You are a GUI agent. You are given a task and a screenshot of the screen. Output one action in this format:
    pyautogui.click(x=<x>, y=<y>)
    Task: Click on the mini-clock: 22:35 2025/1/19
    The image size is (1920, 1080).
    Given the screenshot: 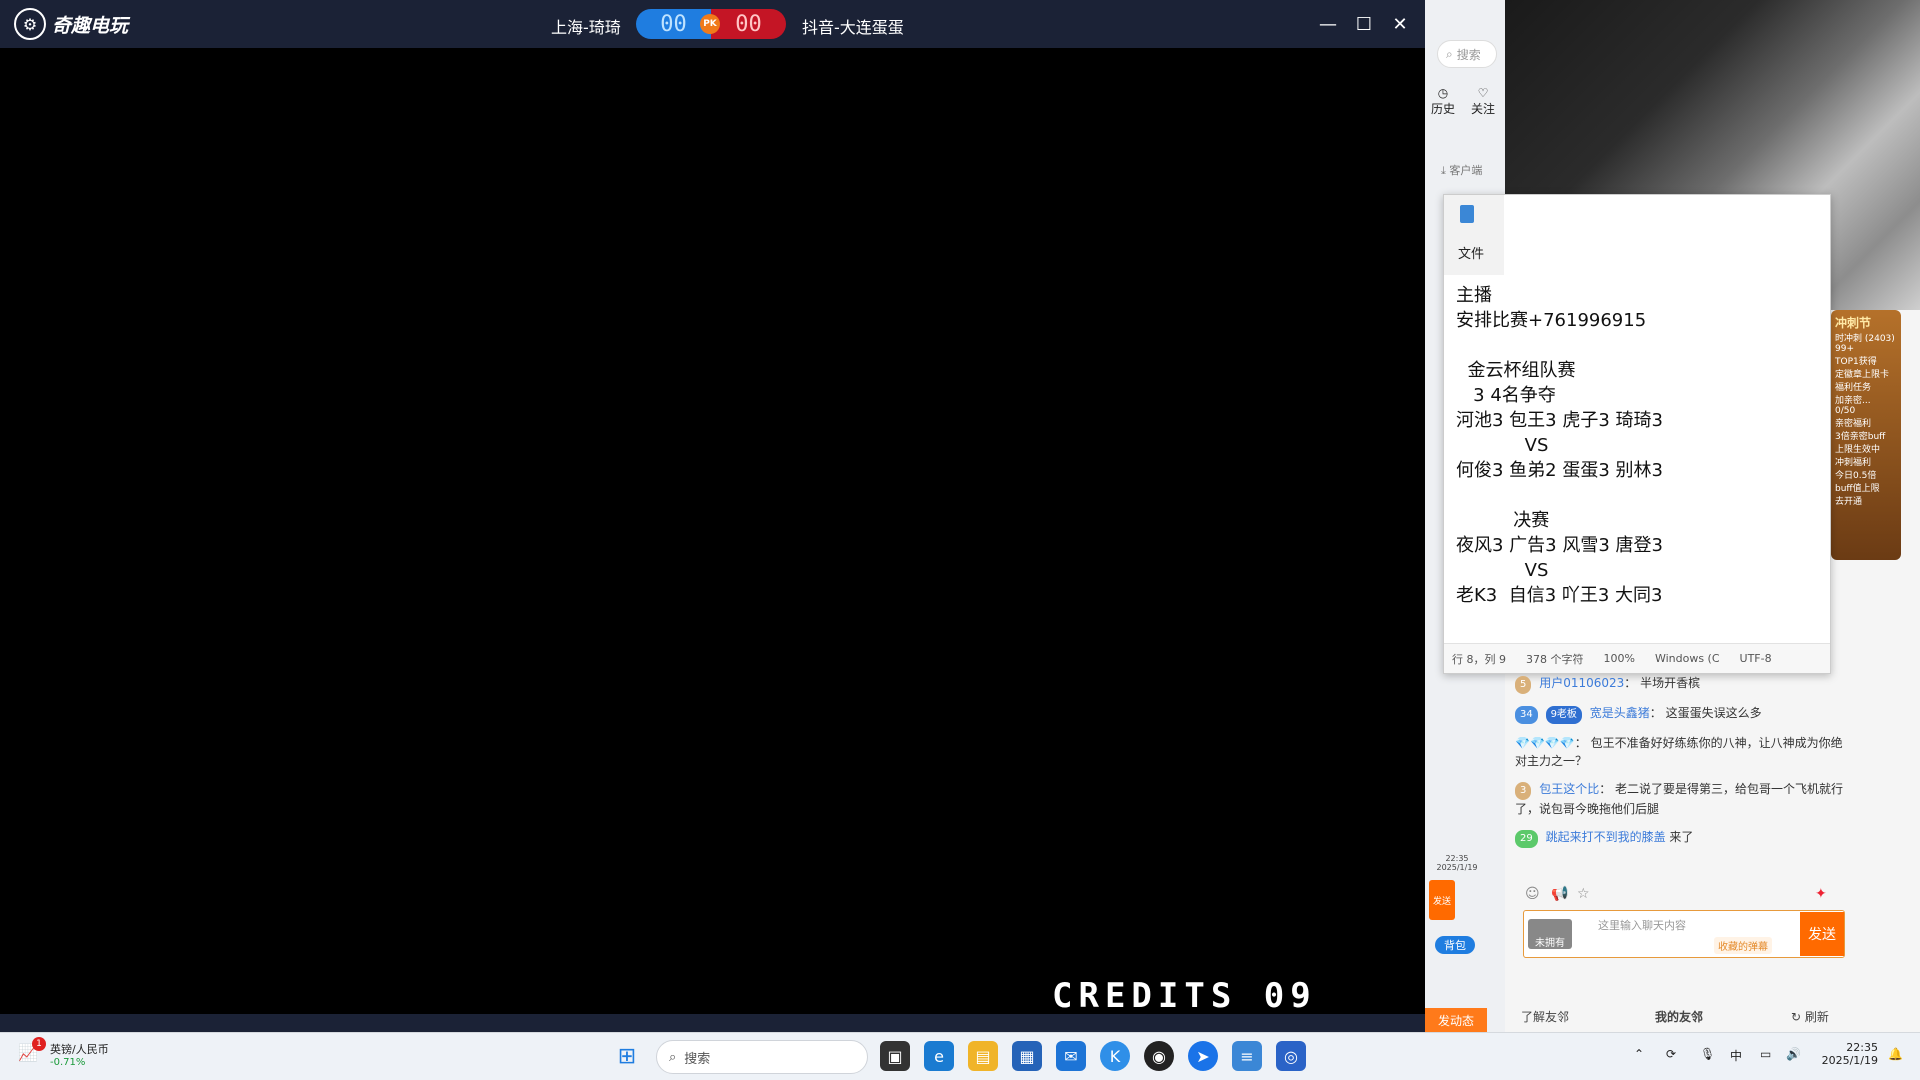 What is the action you would take?
    pyautogui.click(x=1457, y=863)
    